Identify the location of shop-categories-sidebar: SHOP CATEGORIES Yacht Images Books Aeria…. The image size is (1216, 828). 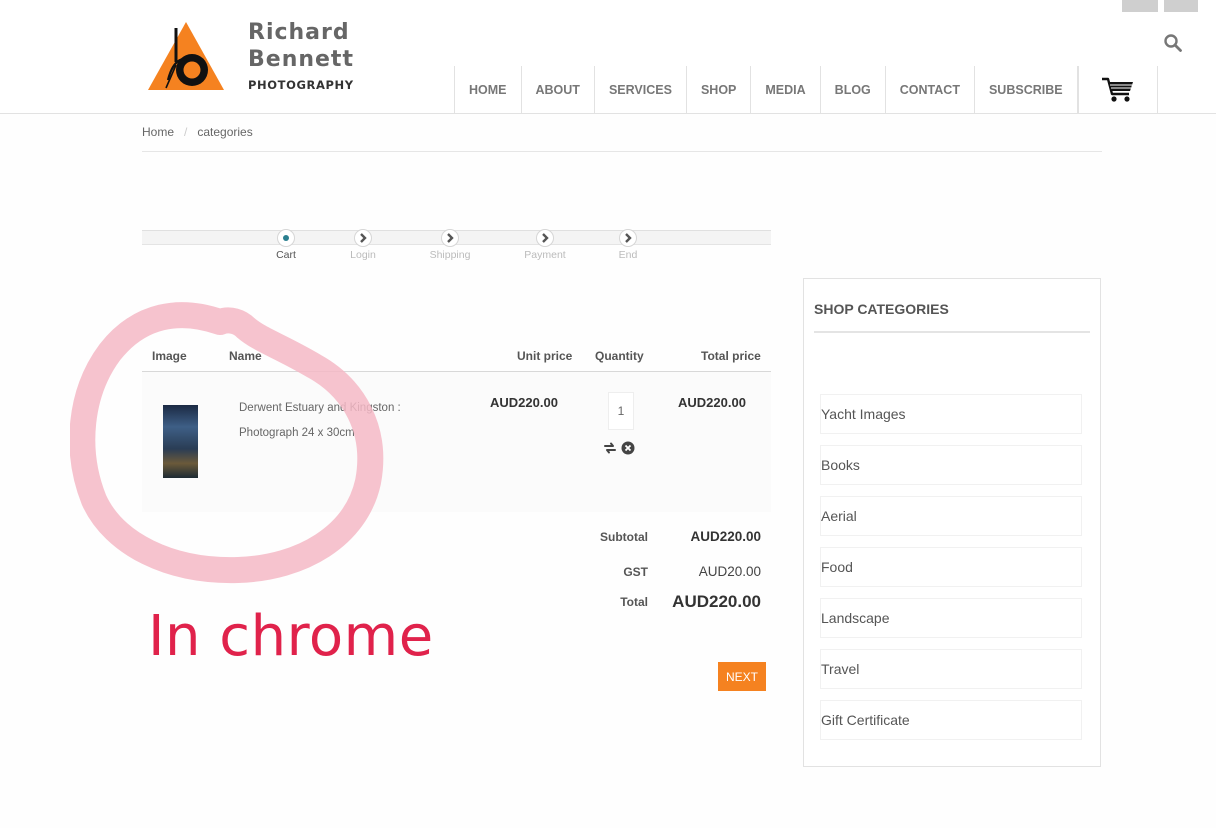
(952, 522).